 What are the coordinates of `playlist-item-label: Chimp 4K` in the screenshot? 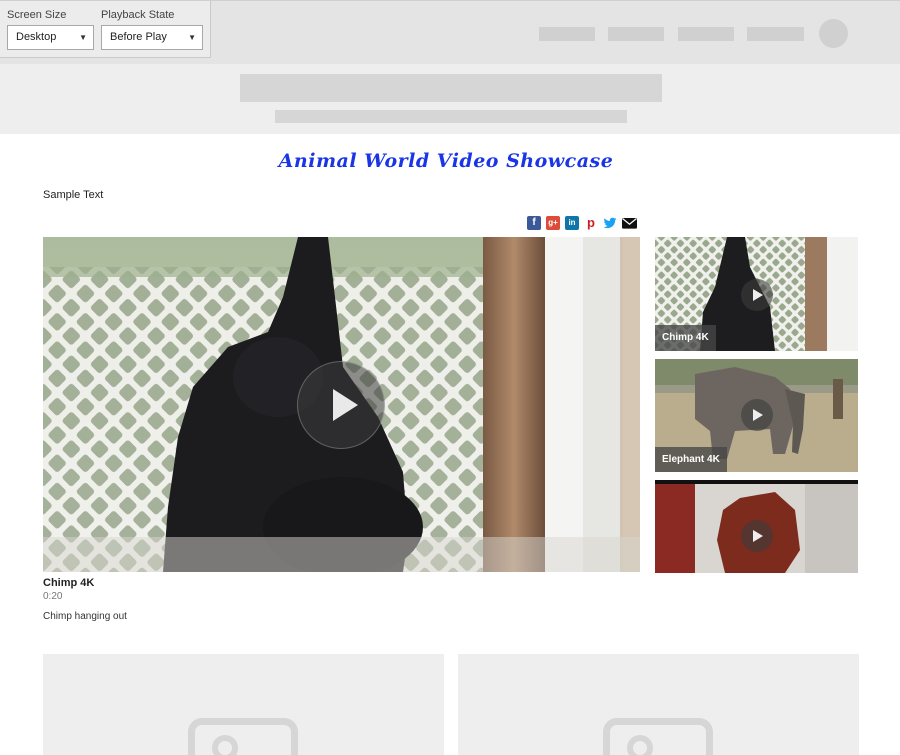 It's located at (685, 338).